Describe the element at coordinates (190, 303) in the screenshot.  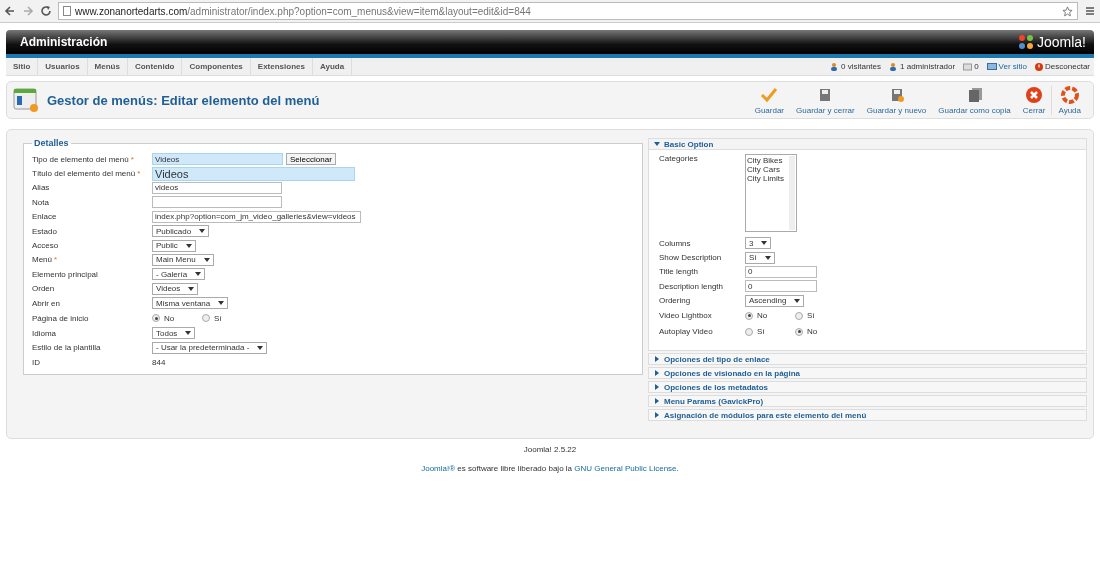
I see `dropdown: Misma ventana` at that location.